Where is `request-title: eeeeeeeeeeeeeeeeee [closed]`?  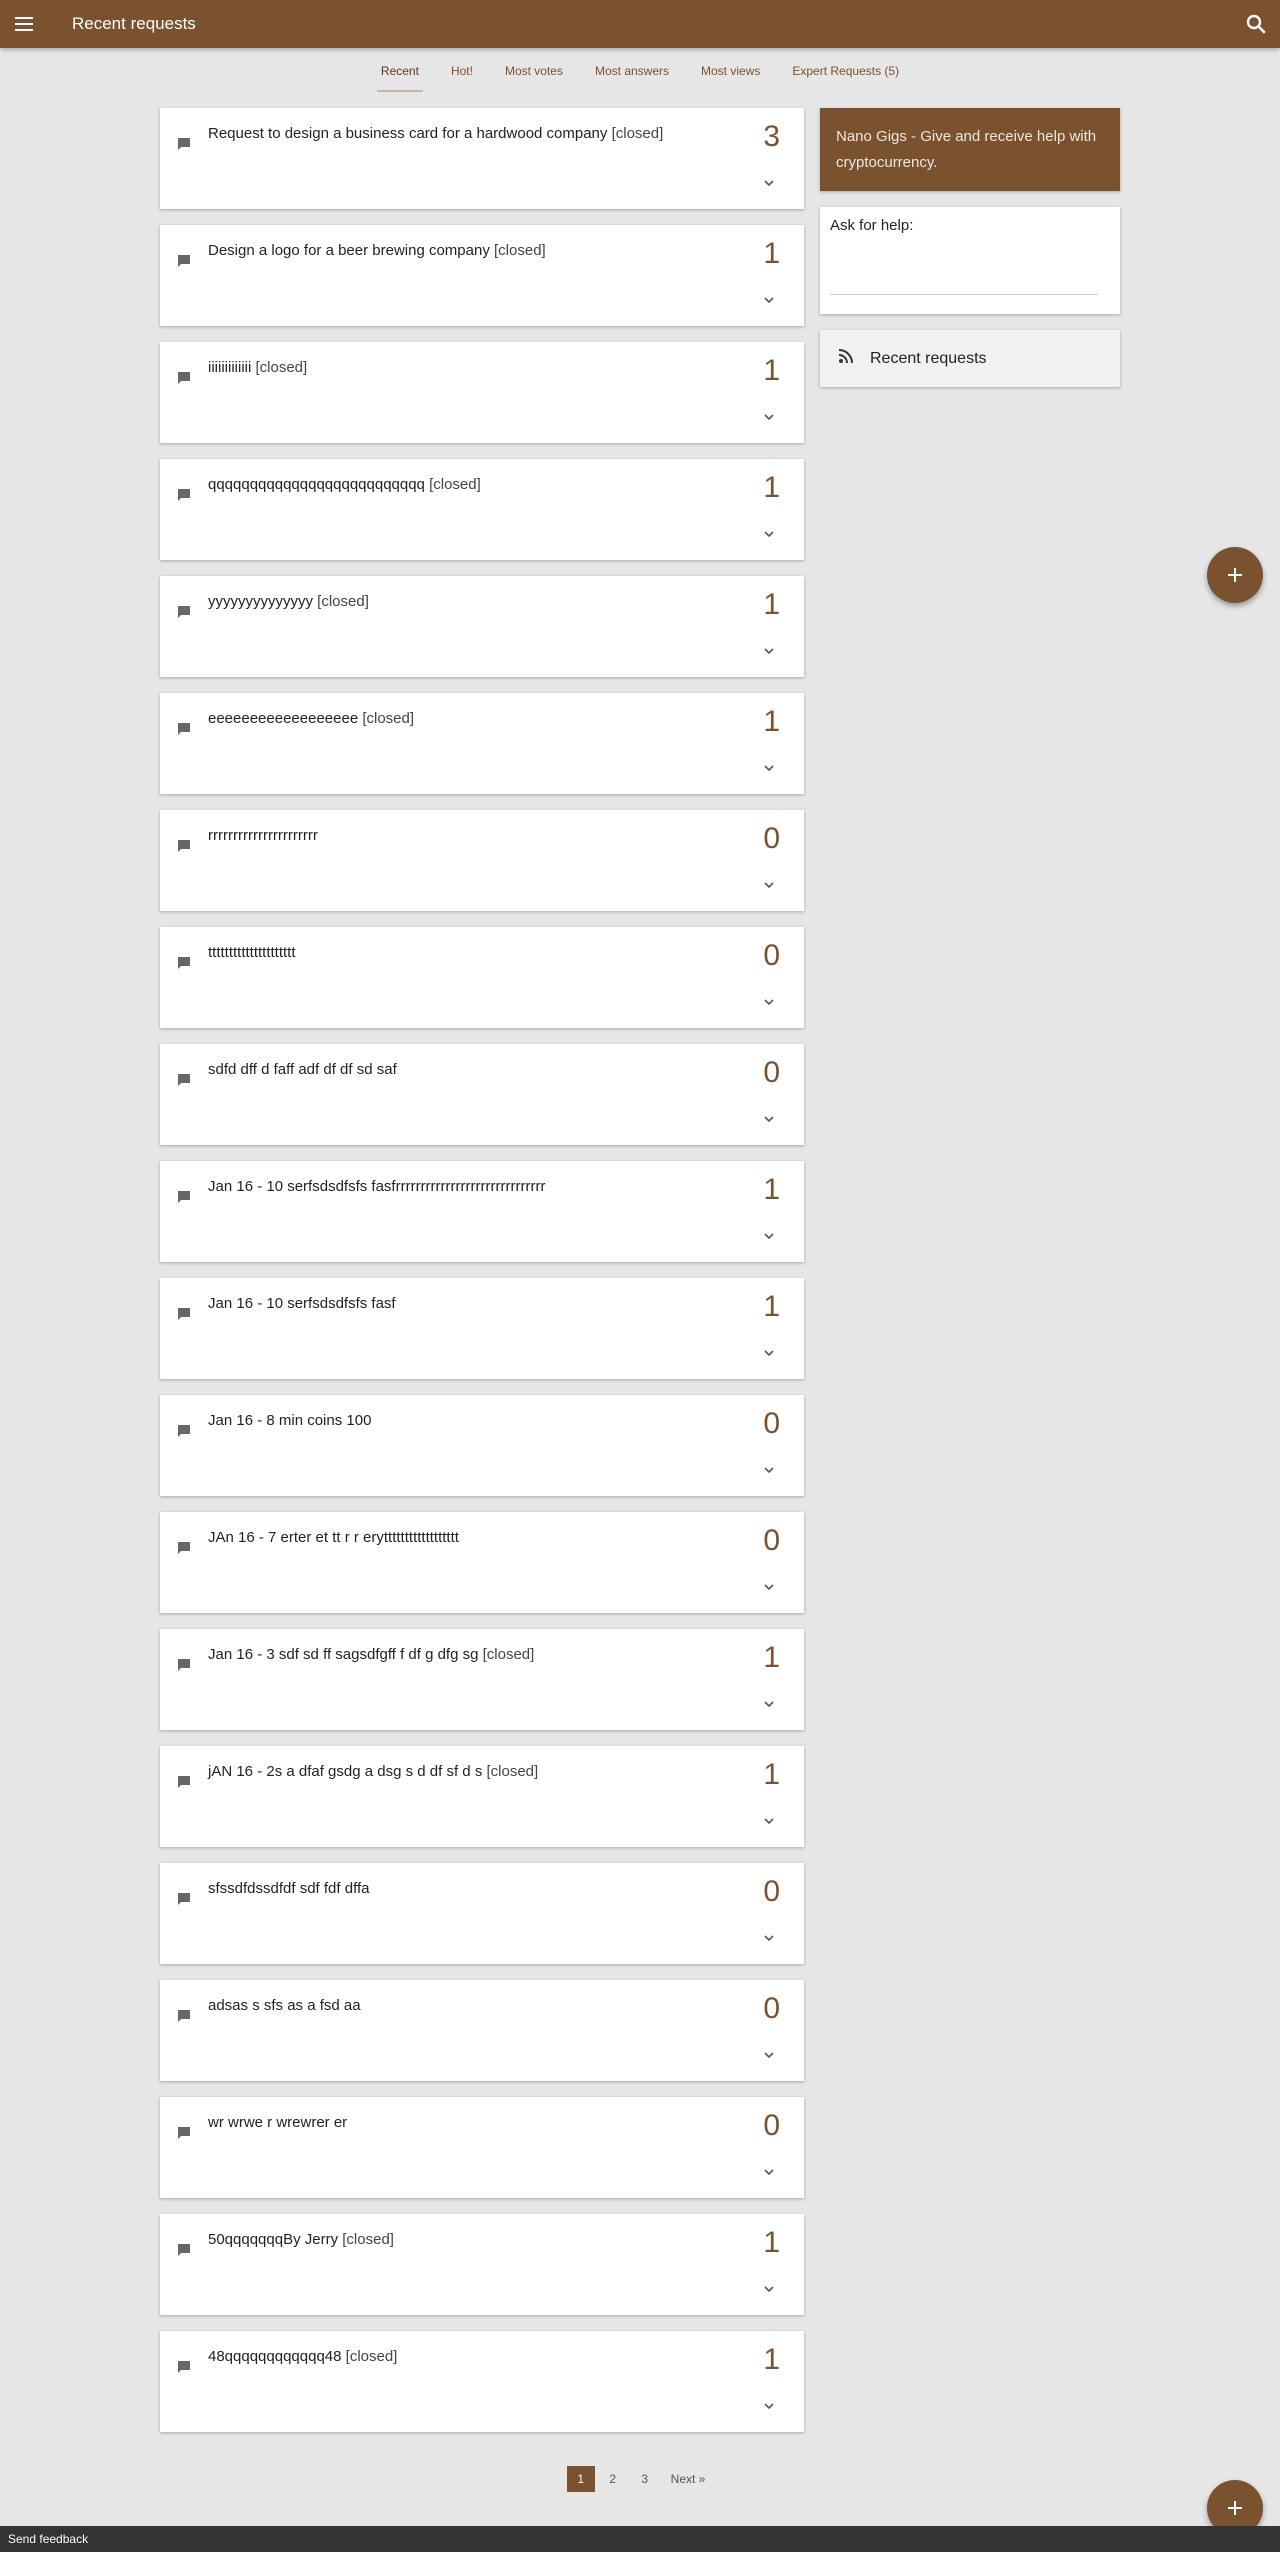
request-title: eeeeeeeeeeeeeeeeee [closed] is located at coordinates (456, 719).